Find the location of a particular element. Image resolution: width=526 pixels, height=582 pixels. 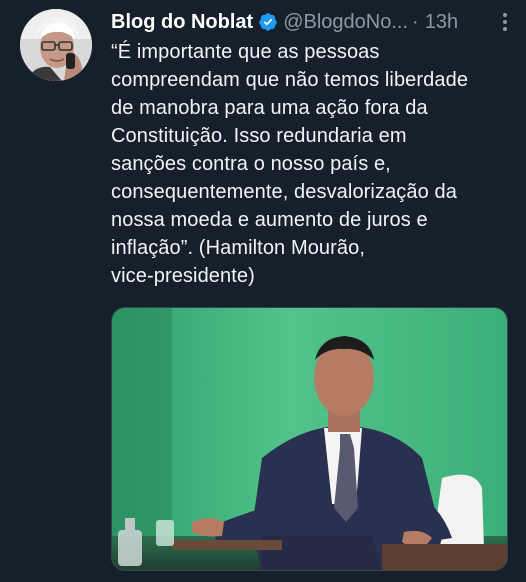

display-name: Blog do Noblat is located at coordinates (182, 22).